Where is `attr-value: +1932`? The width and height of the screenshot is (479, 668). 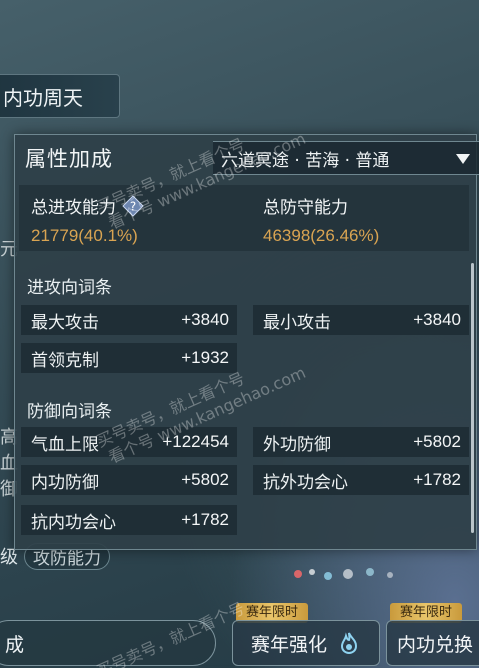
attr-value: +1932 is located at coordinates (205, 357).